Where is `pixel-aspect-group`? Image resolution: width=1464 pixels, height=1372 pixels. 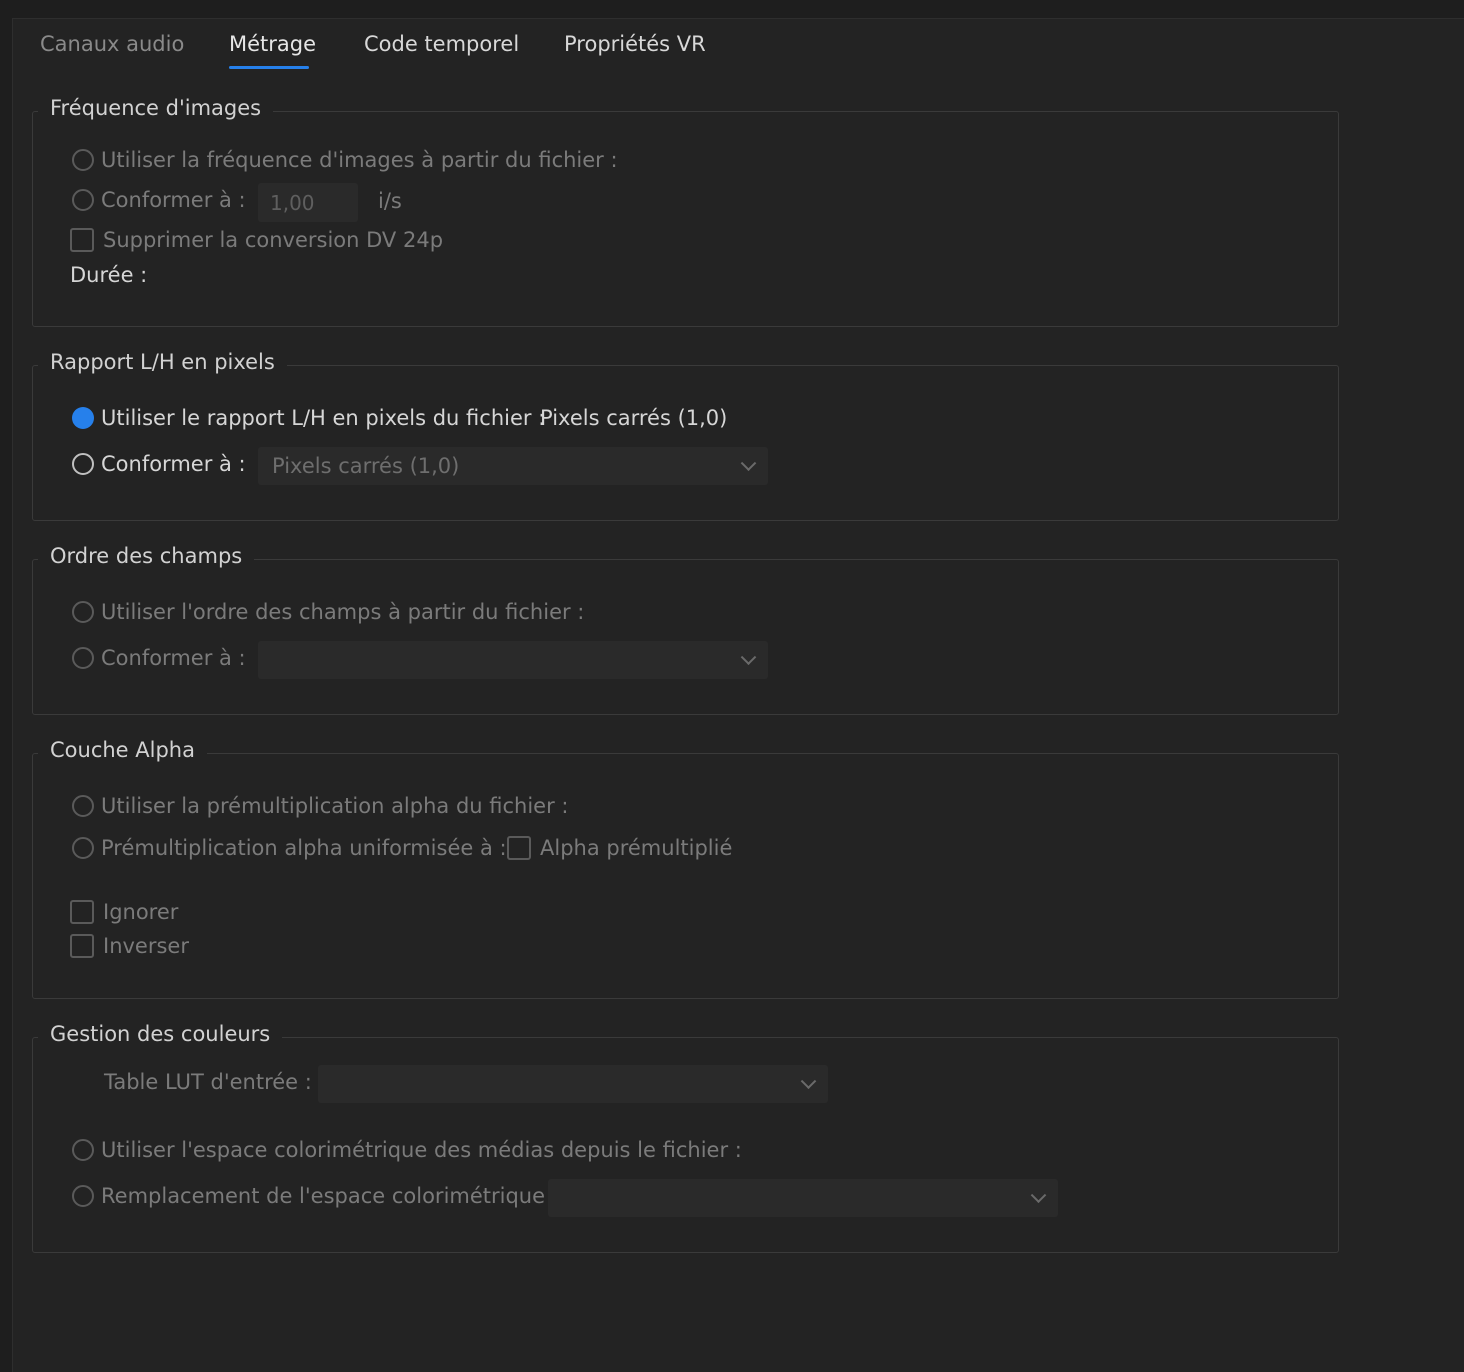 pixel-aspect-group is located at coordinates (685, 443).